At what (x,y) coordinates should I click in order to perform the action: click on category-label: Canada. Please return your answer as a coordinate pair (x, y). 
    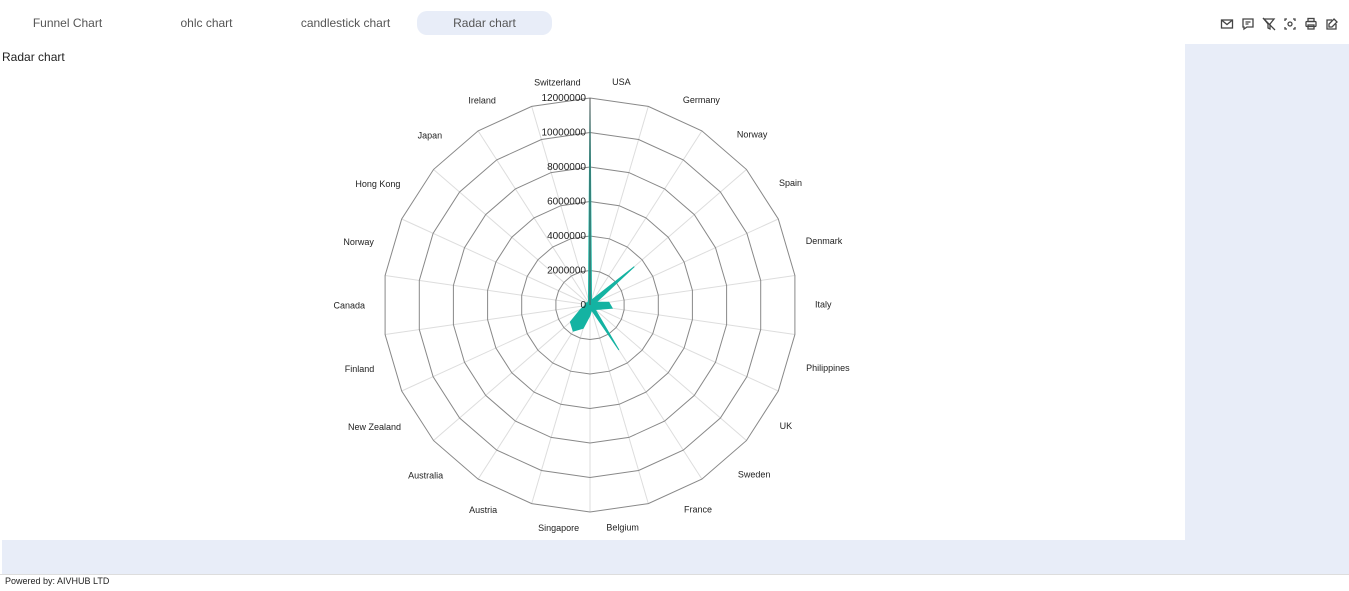
    Looking at the image, I should click on (349, 306).